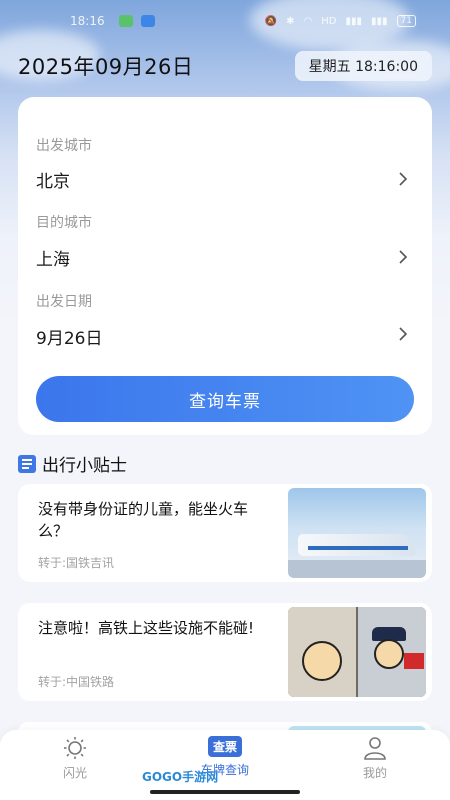 This screenshot has height=800, width=450. What do you see at coordinates (69, 339) in the screenshot?
I see `departure-date-value: 9月26日` at bounding box center [69, 339].